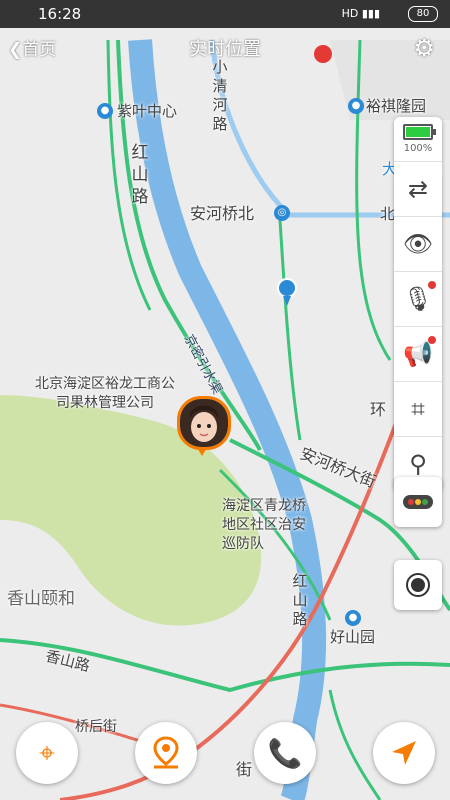 The height and width of the screenshot is (800, 450). I want to click on map-label-bei: 北, so click(388, 214).